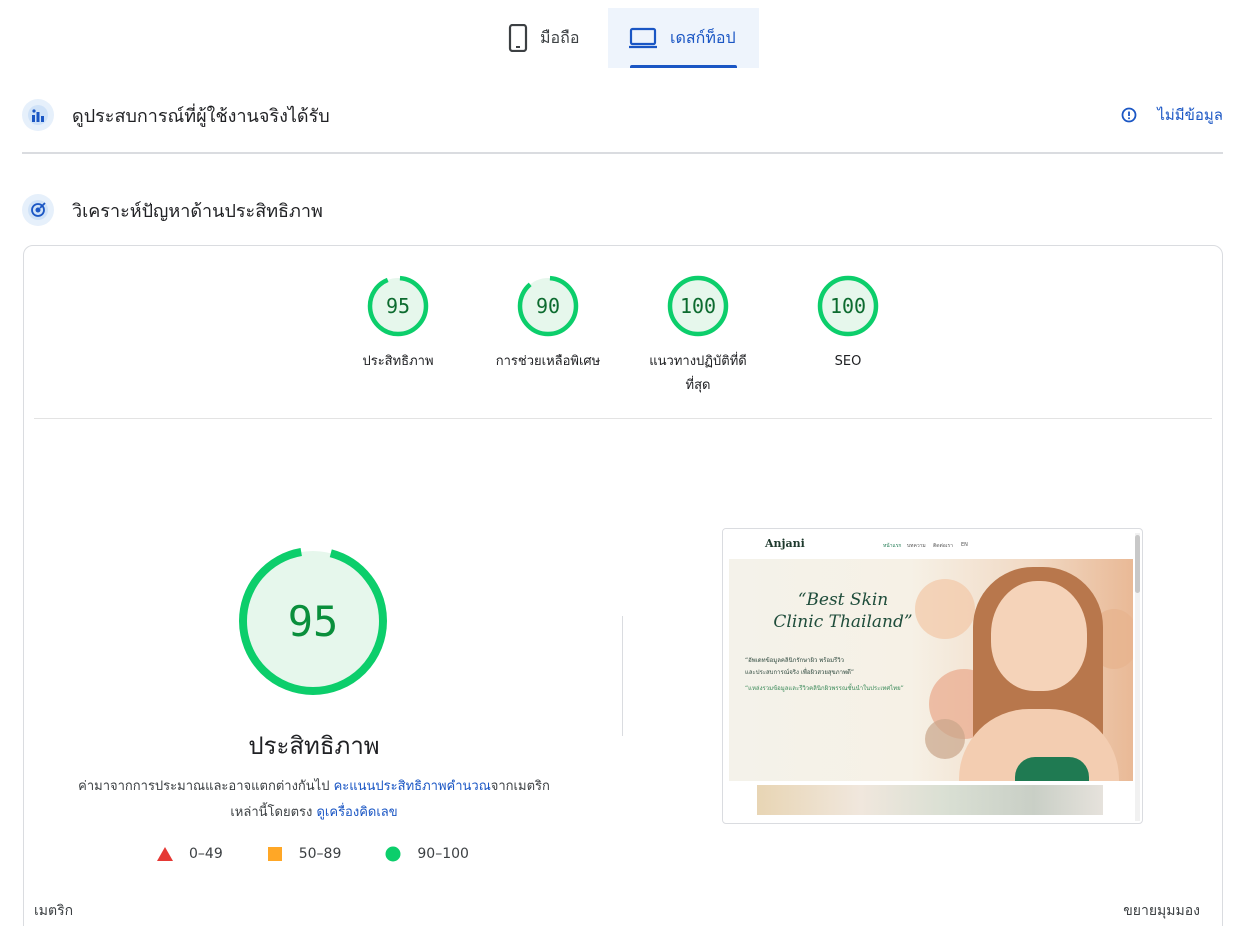 The image size is (1238, 926). I want to click on gauge-value: 95, so click(398, 306).